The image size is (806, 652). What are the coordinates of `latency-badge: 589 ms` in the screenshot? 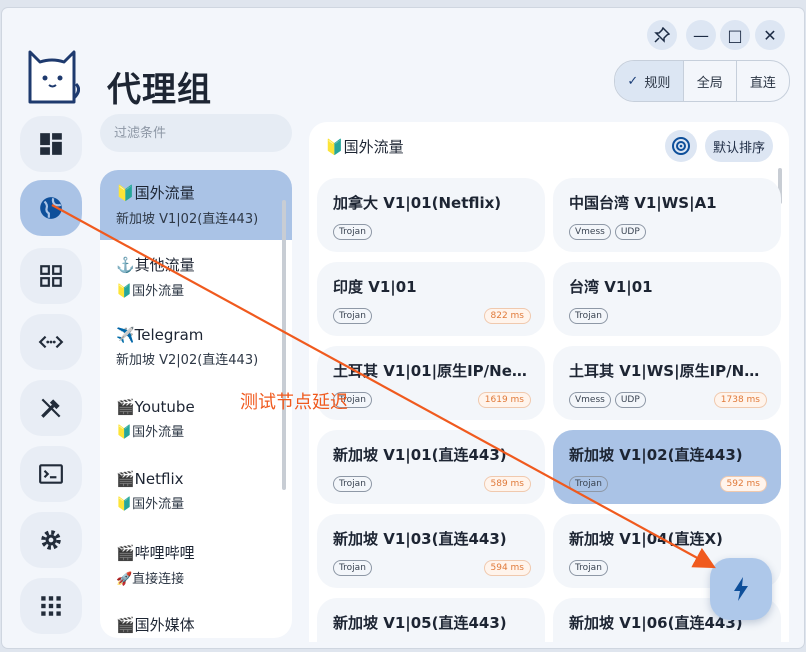 It's located at (507, 484).